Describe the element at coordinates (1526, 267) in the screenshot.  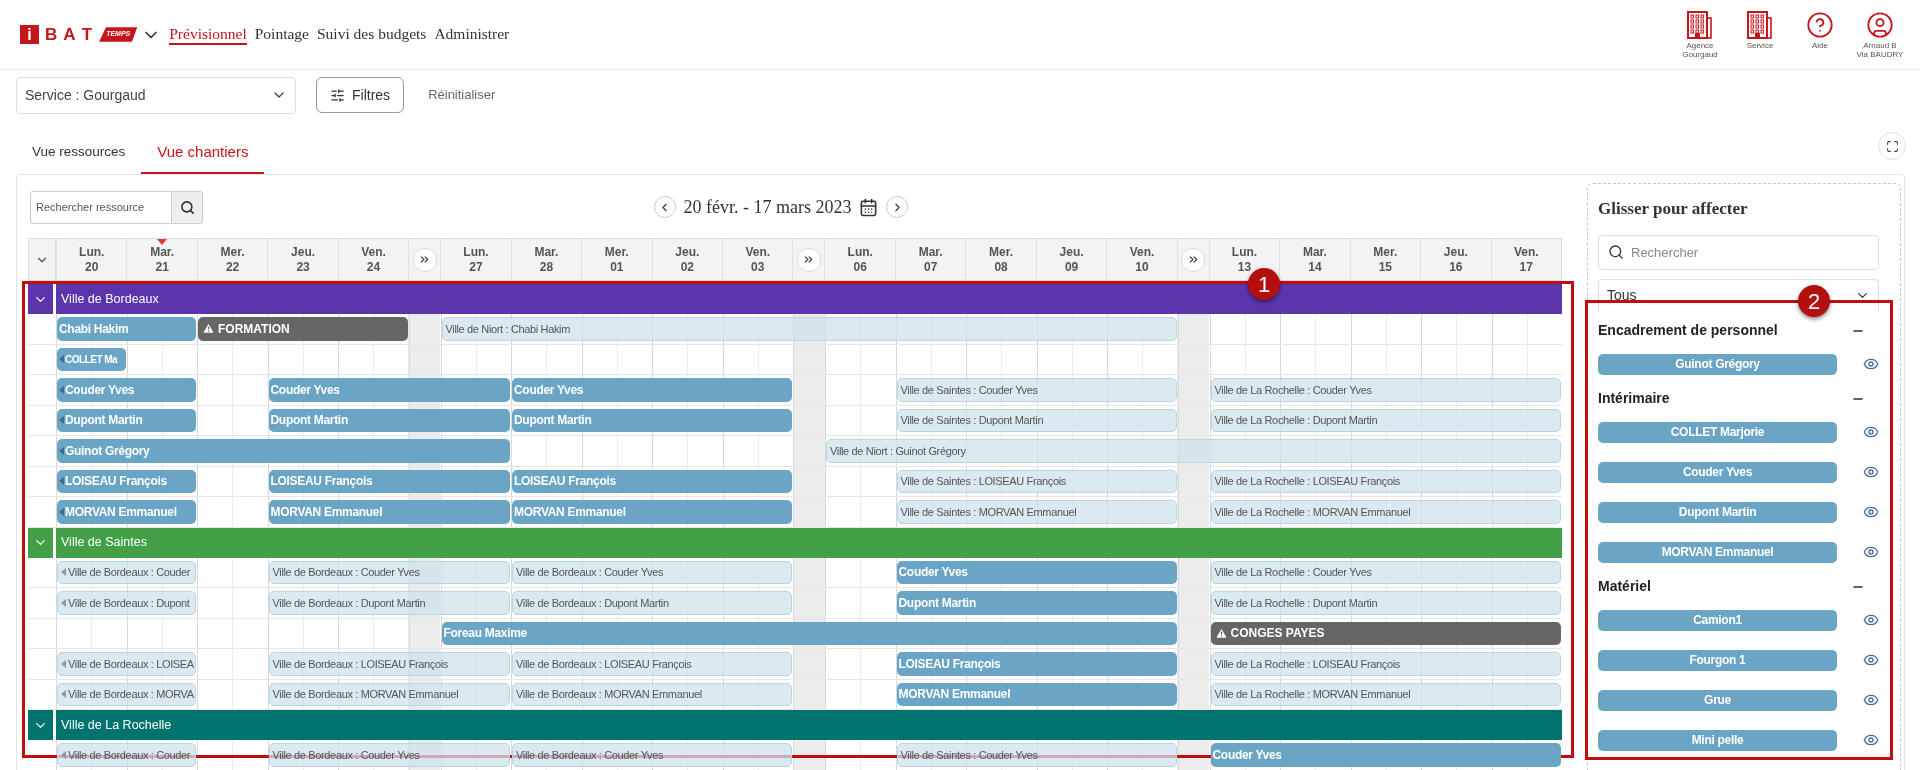
I see `day-number: 17` at that location.